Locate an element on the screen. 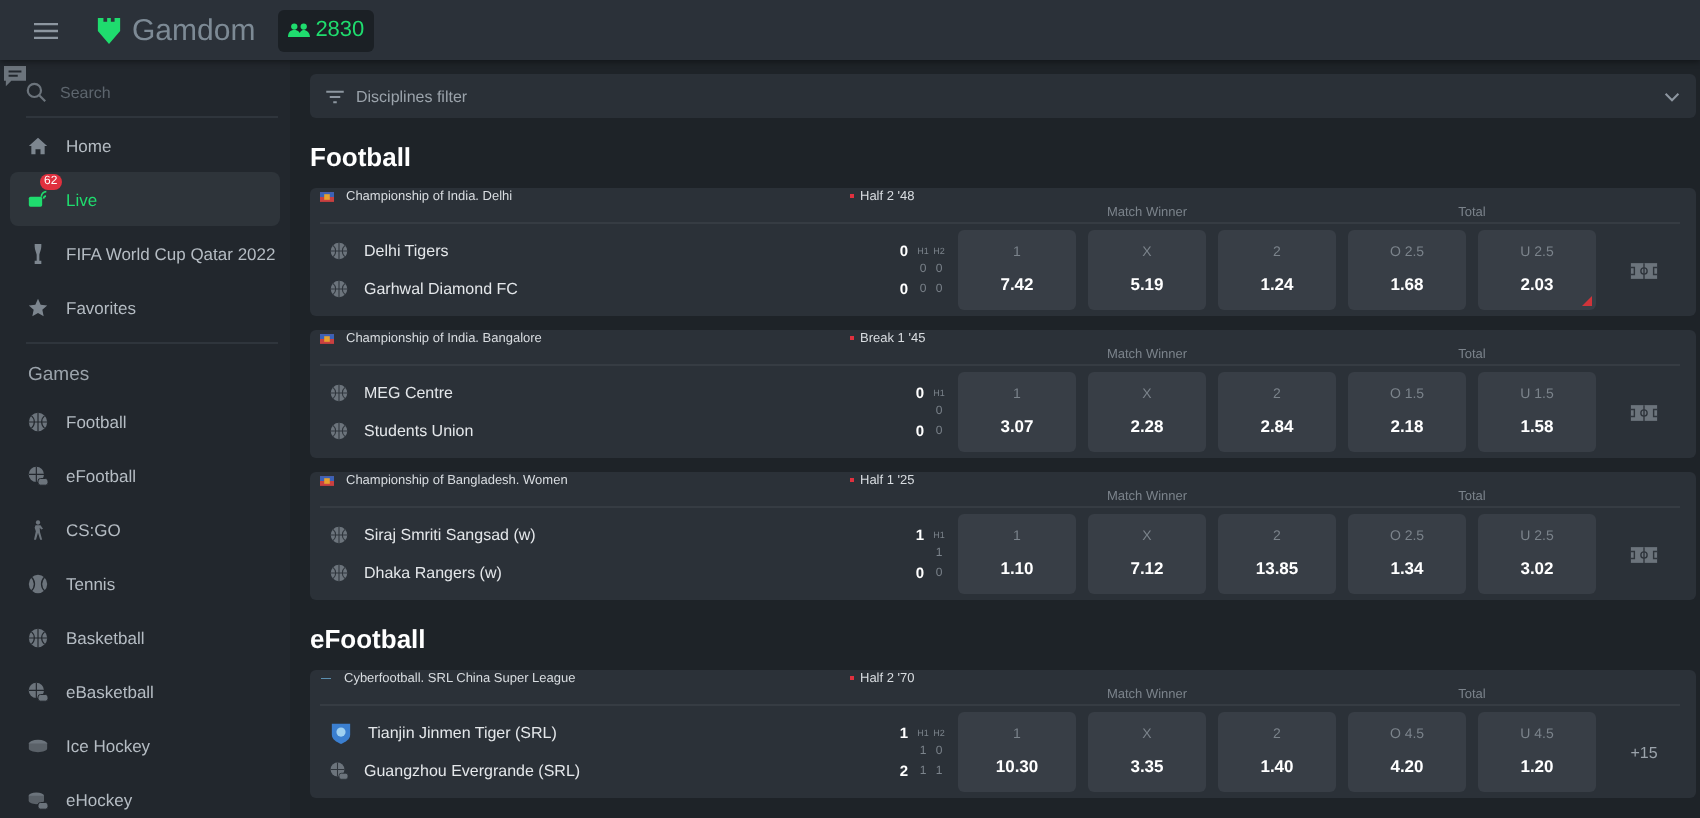 The height and width of the screenshot is (818, 1700). home-icon is located at coordinates (38, 145).